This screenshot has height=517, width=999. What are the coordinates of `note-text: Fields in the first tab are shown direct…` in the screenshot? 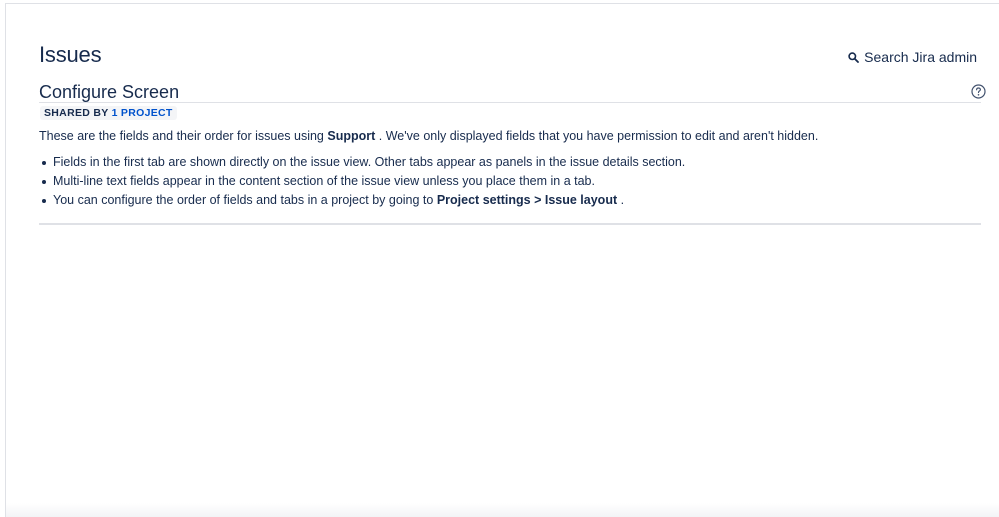 It's located at (369, 162).